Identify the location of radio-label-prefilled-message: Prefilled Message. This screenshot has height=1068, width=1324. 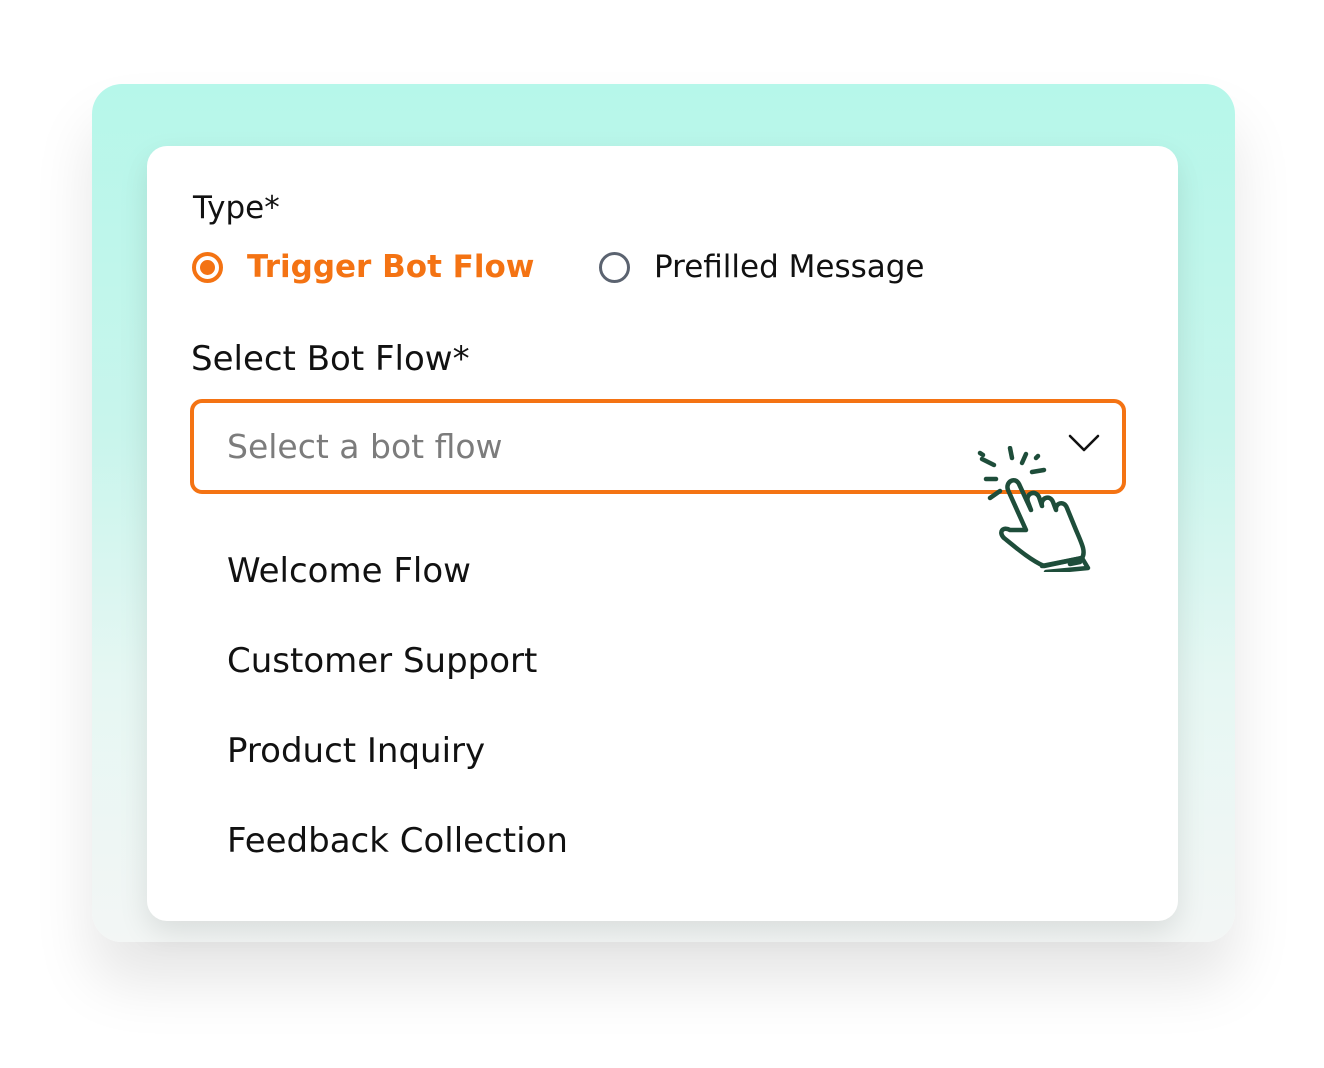
(789, 267).